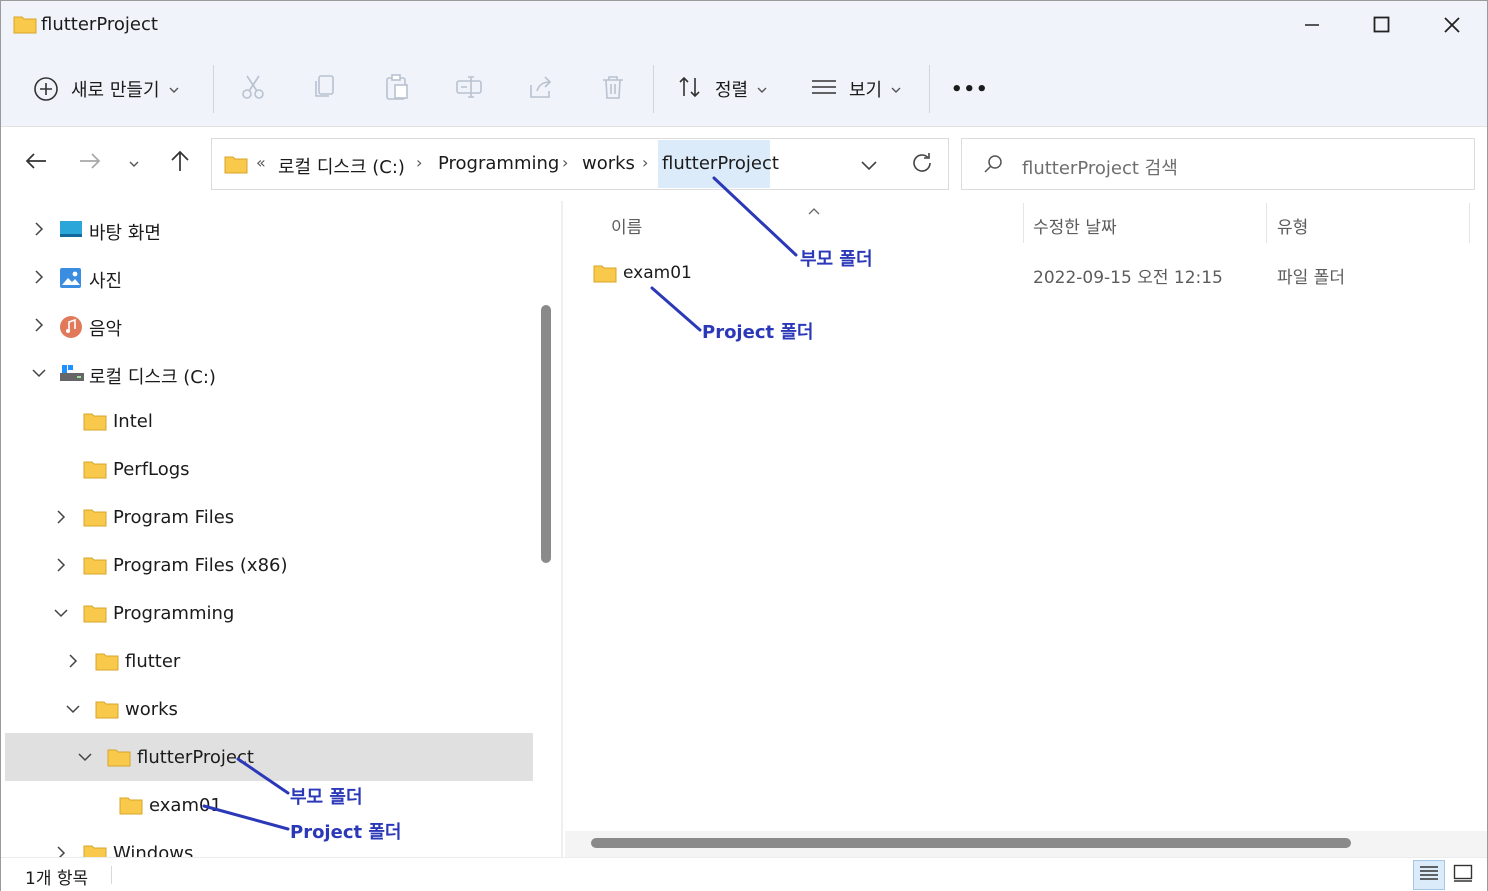  What do you see at coordinates (1382, 25) in the screenshot?
I see `maximize-button` at bounding box center [1382, 25].